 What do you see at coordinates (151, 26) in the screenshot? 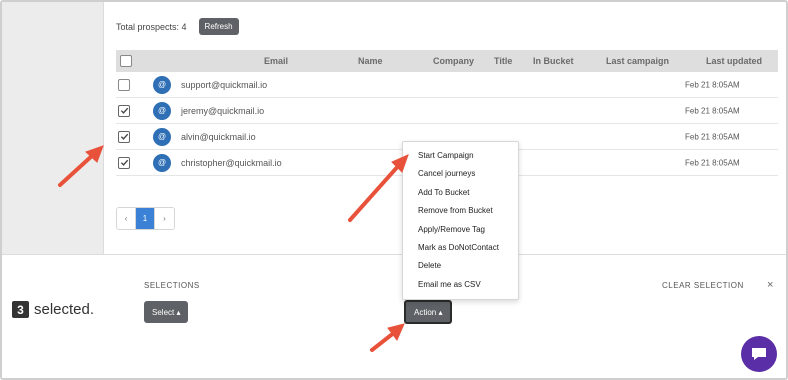
I see `total-prospects-label: Total prospects: 4` at bounding box center [151, 26].